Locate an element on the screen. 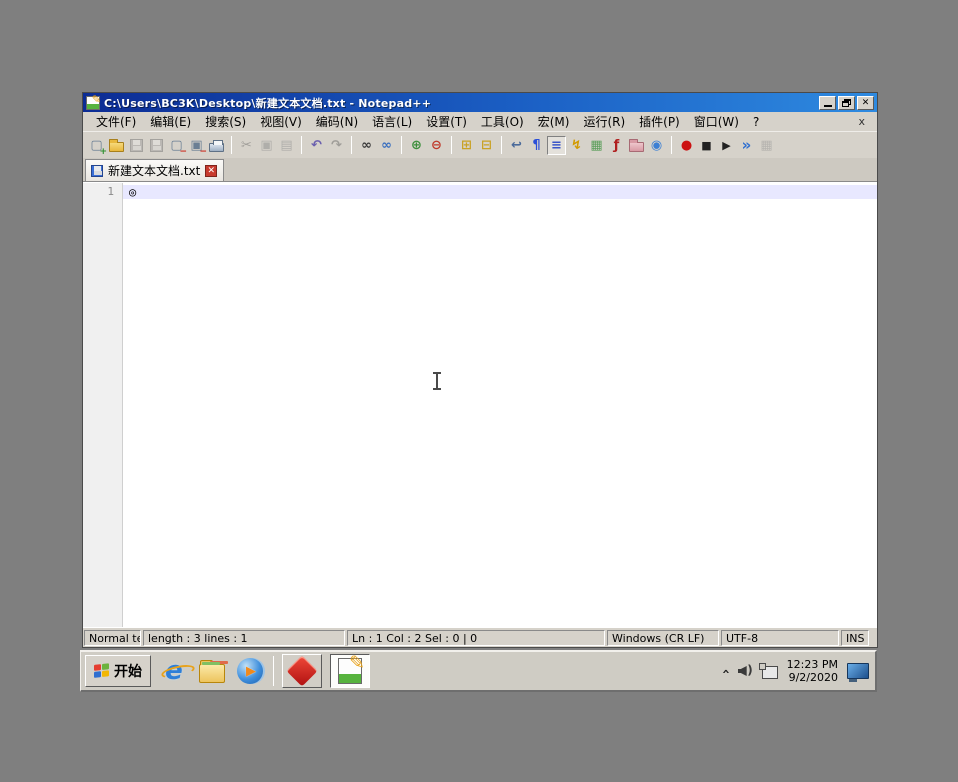  network-icon is located at coordinates (768, 671).